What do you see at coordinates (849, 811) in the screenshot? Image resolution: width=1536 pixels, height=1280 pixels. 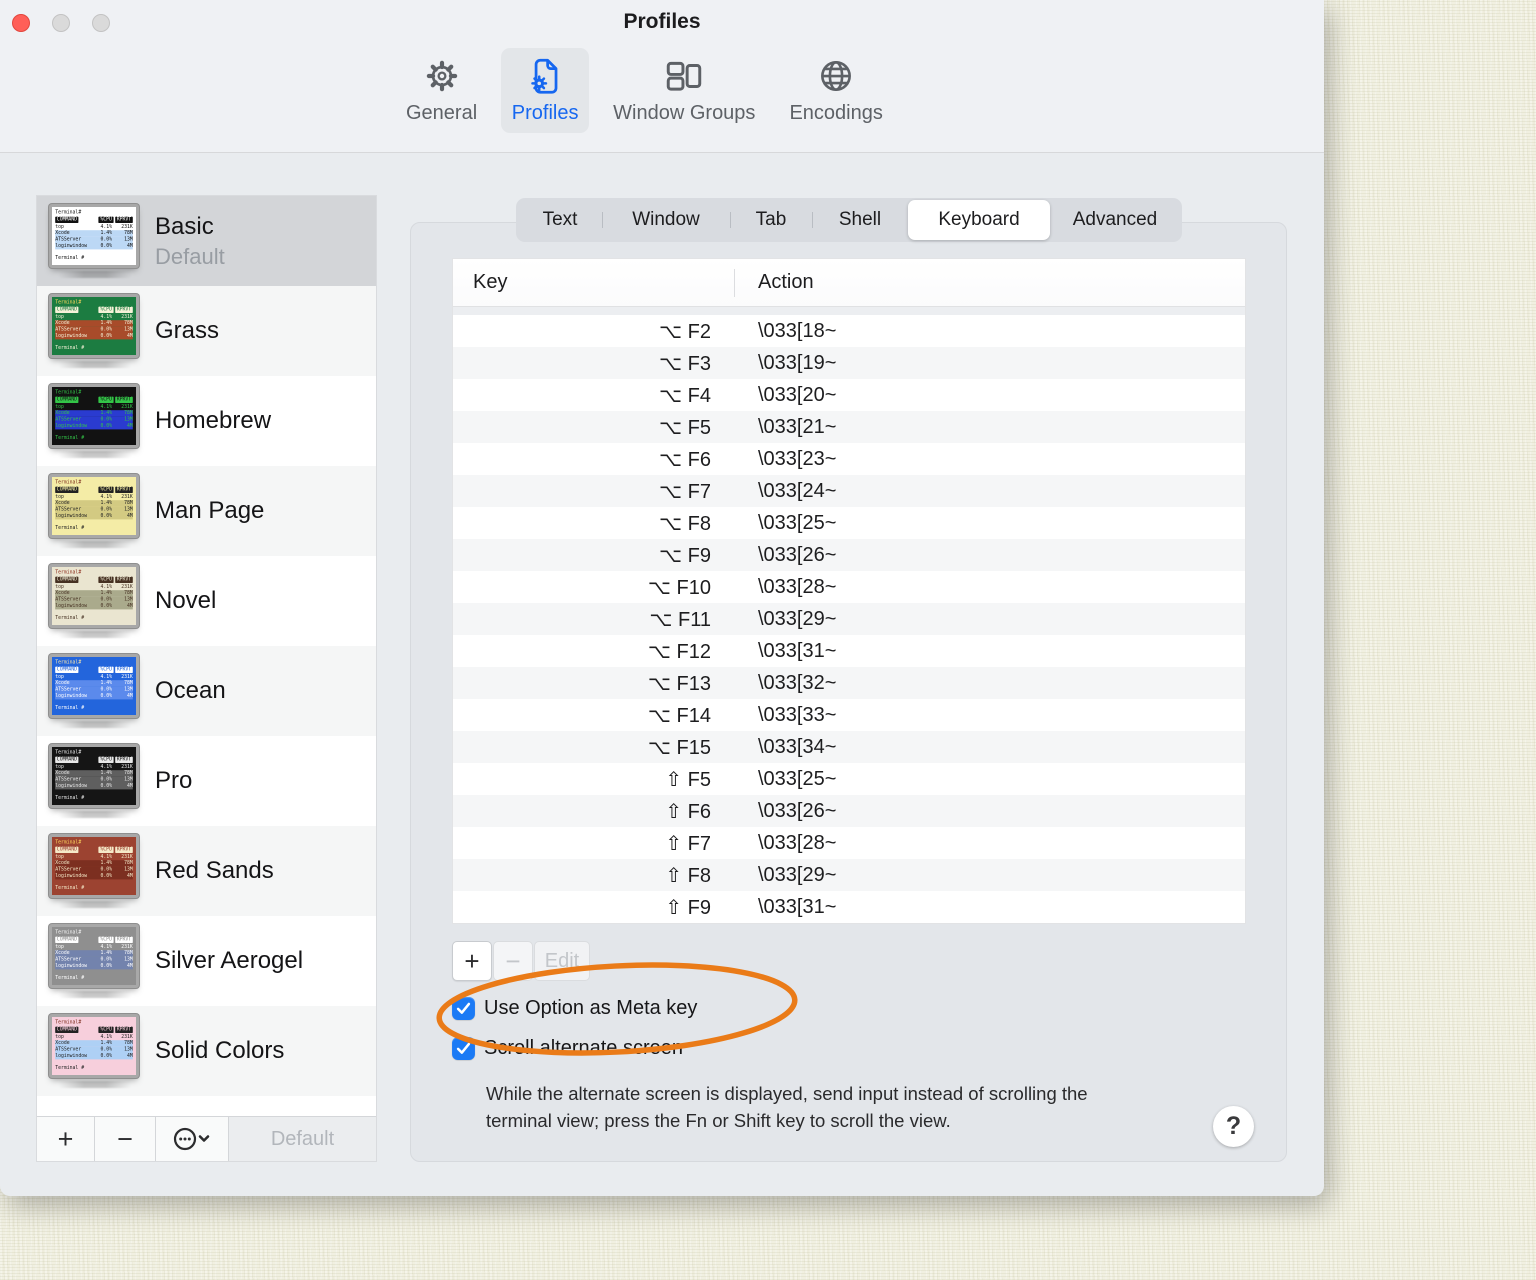 I see `key-mapping-row: ⇧ F6 \033[26~` at bounding box center [849, 811].